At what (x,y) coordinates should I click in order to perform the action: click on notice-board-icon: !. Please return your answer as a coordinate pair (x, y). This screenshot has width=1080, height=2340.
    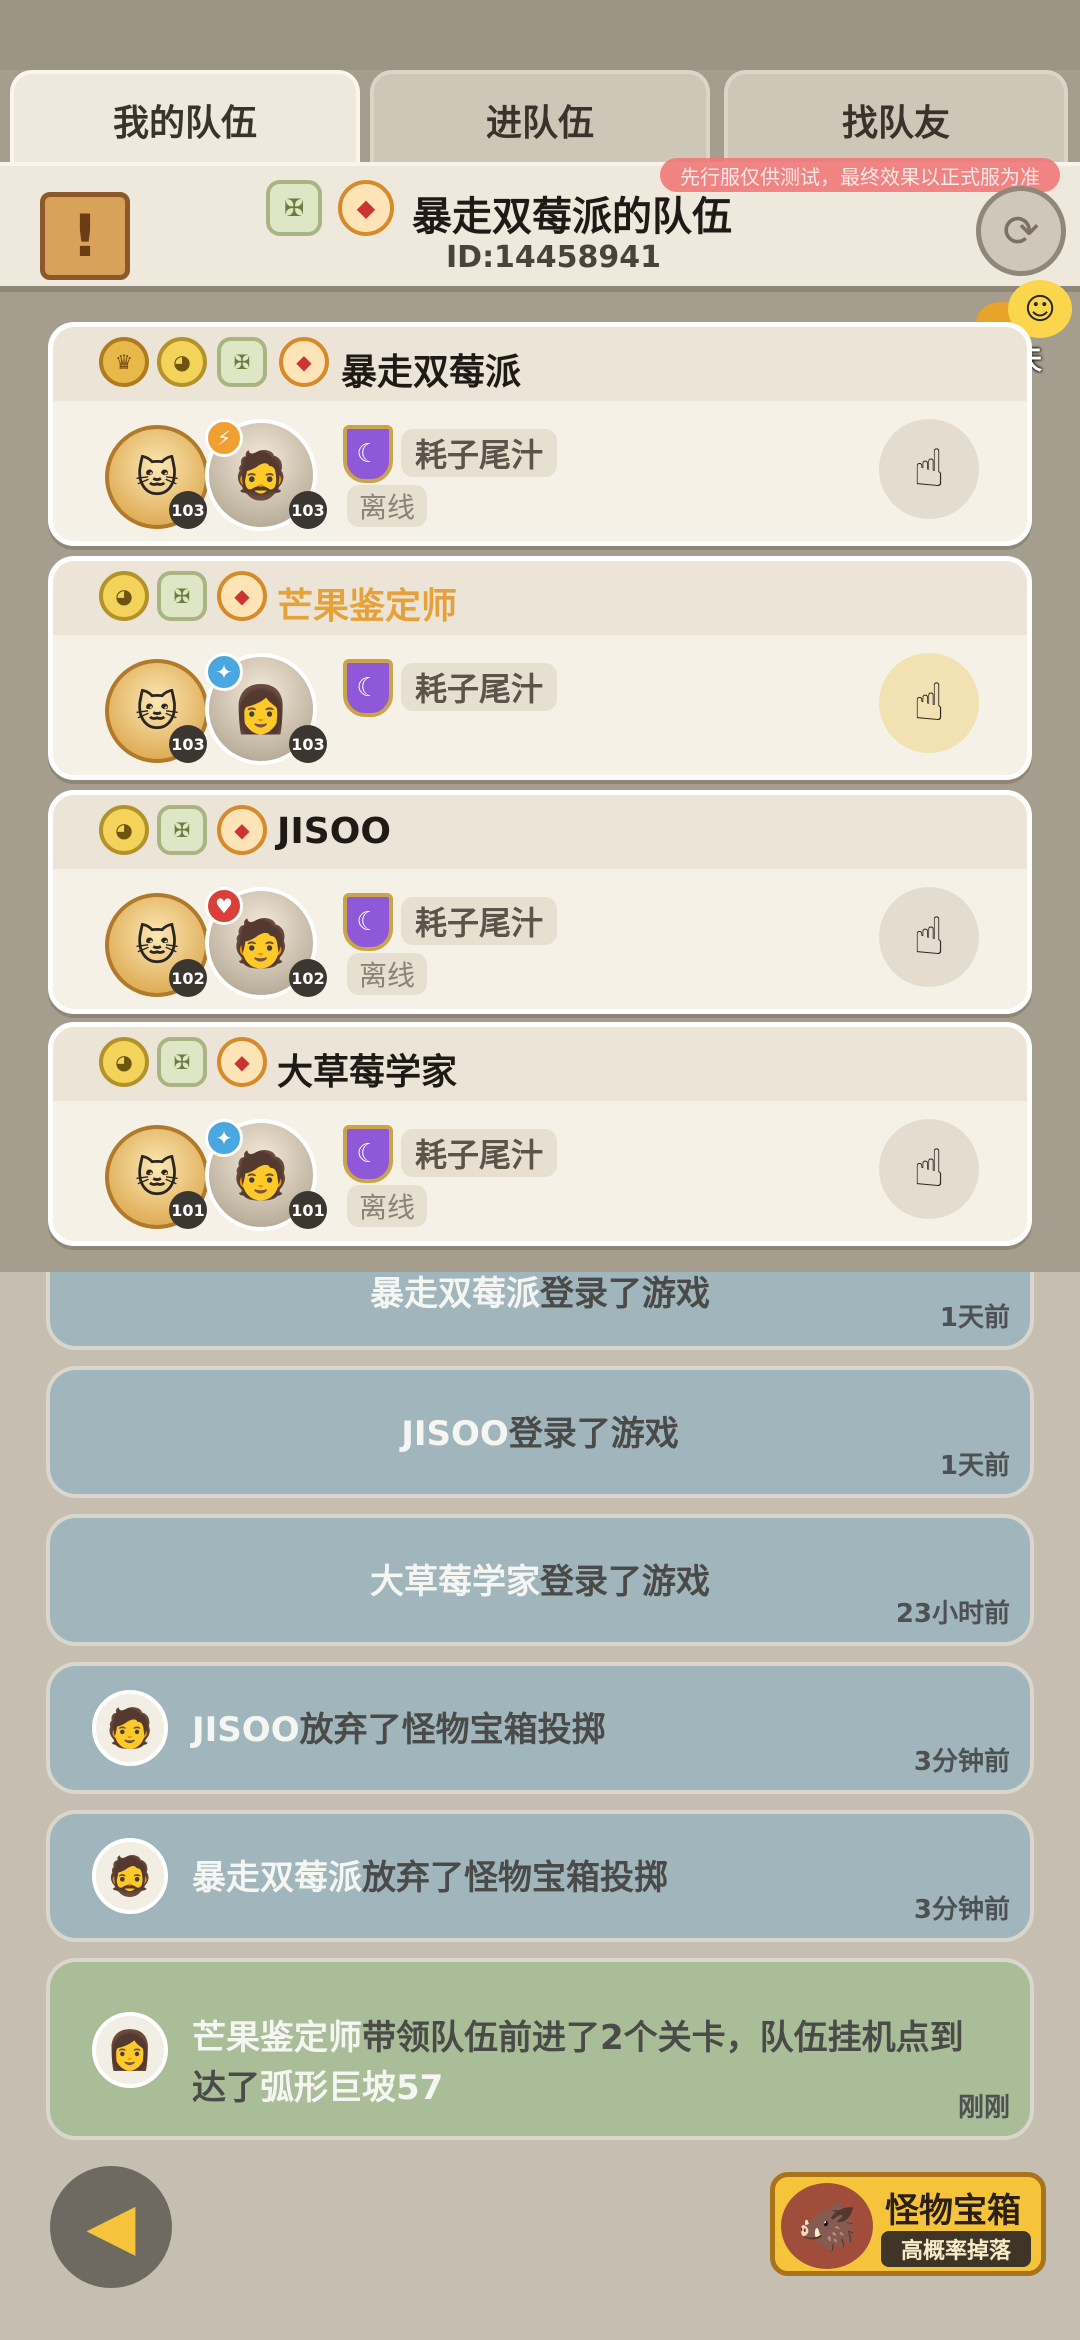
    Looking at the image, I should click on (85, 236).